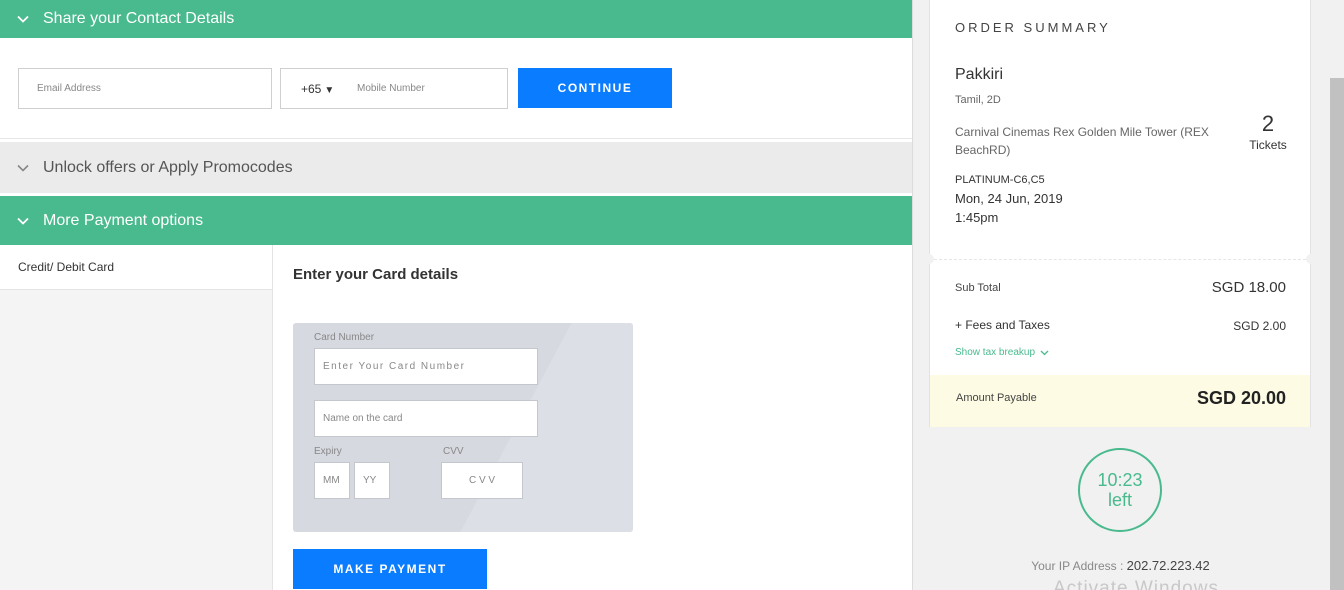 The height and width of the screenshot is (590, 1344). I want to click on payment-methods-sidebar: Credit/ Debit Card, so click(136, 417).